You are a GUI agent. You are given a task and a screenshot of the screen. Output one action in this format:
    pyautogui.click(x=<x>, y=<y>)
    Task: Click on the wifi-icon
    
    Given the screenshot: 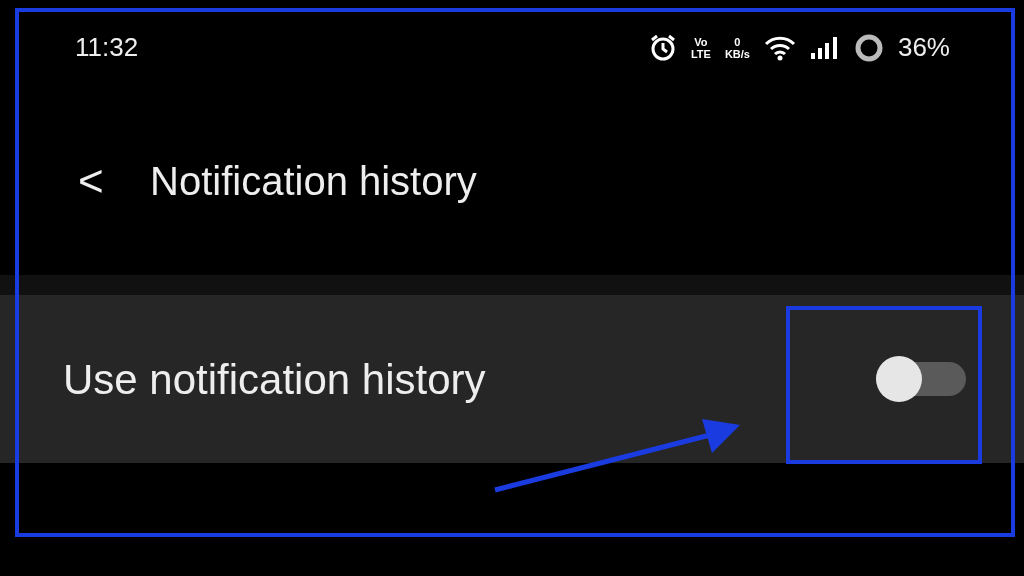 What is the action you would take?
    pyautogui.click(x=779, y=47)
    